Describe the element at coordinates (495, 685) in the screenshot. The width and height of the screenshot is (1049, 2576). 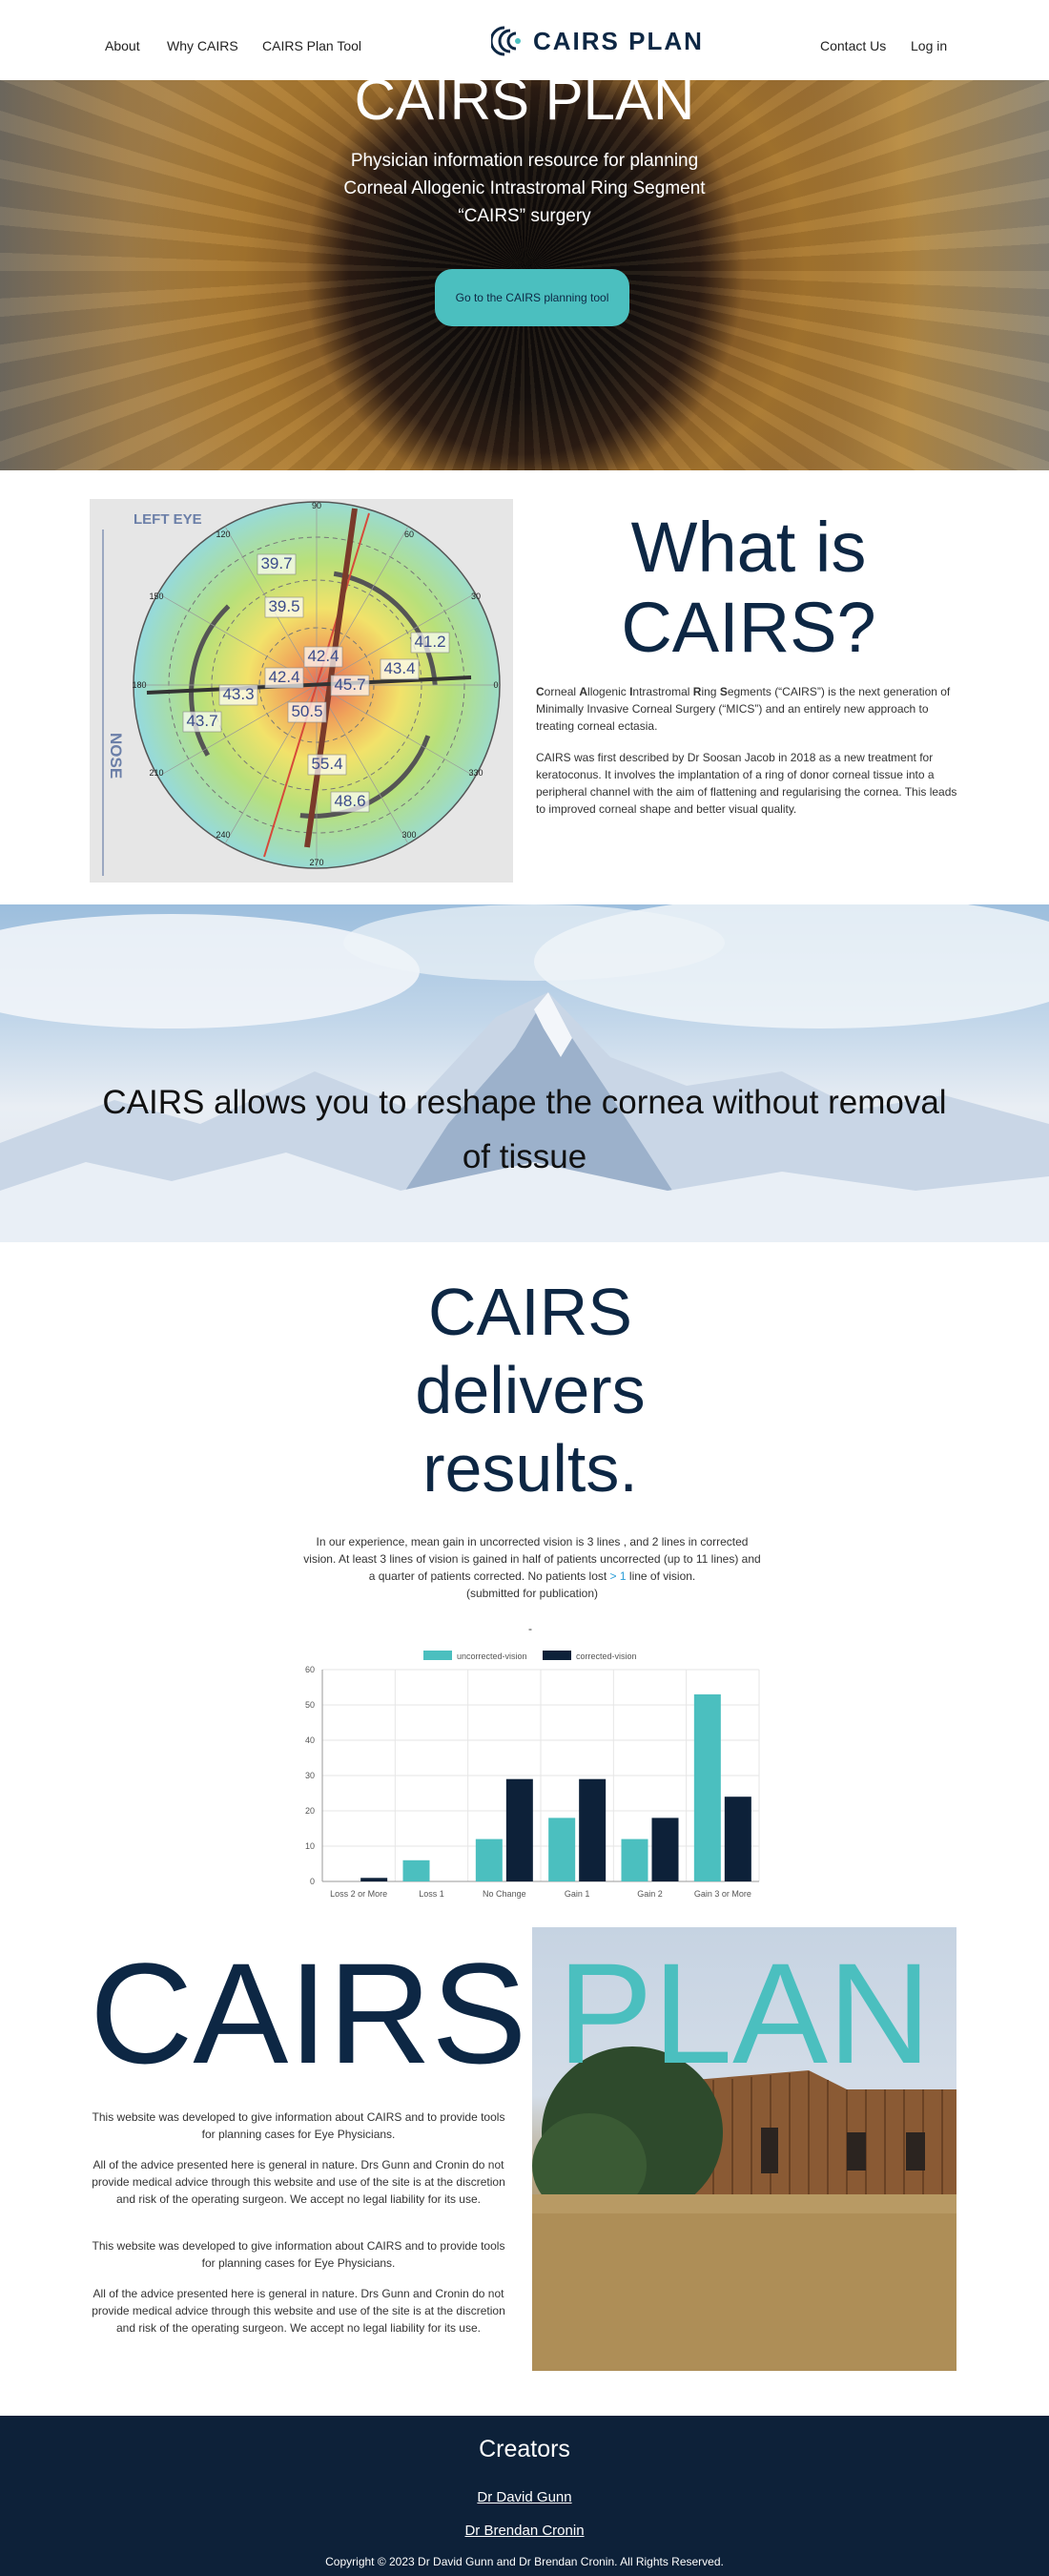
I see `topo-angle-label: 0` at that location.